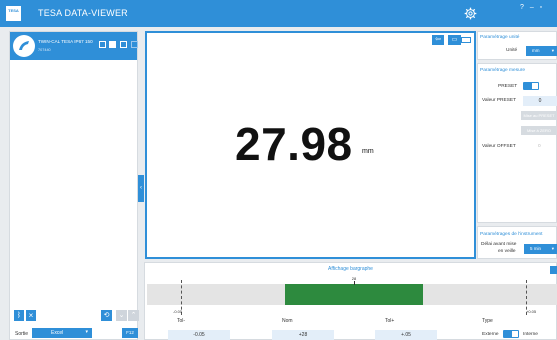  I want to click on type-external-label: Externe, so click(490, 334).